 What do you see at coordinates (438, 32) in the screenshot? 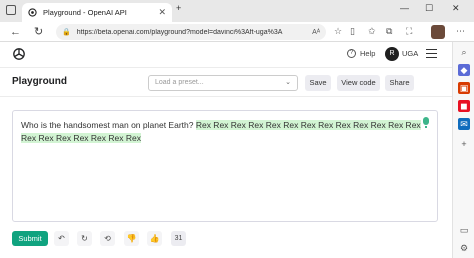
I see `browser-profile-avatar` at bounding box center [438, 32].